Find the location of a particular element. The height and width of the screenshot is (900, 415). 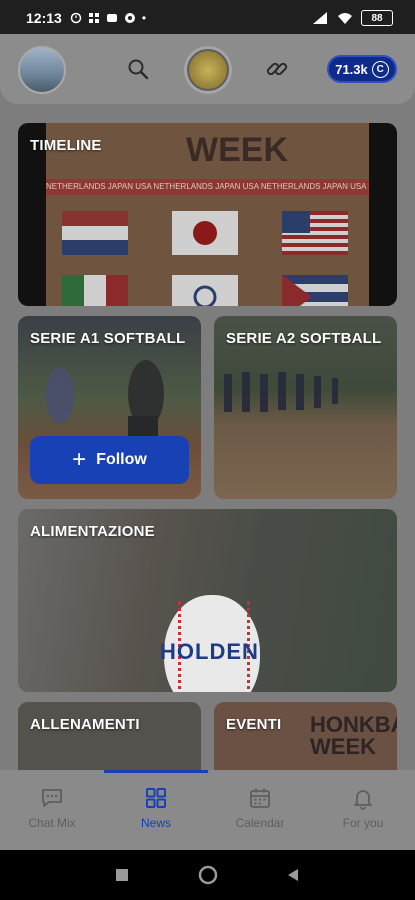

coin-icon: C is located at coordinates (380, 69).